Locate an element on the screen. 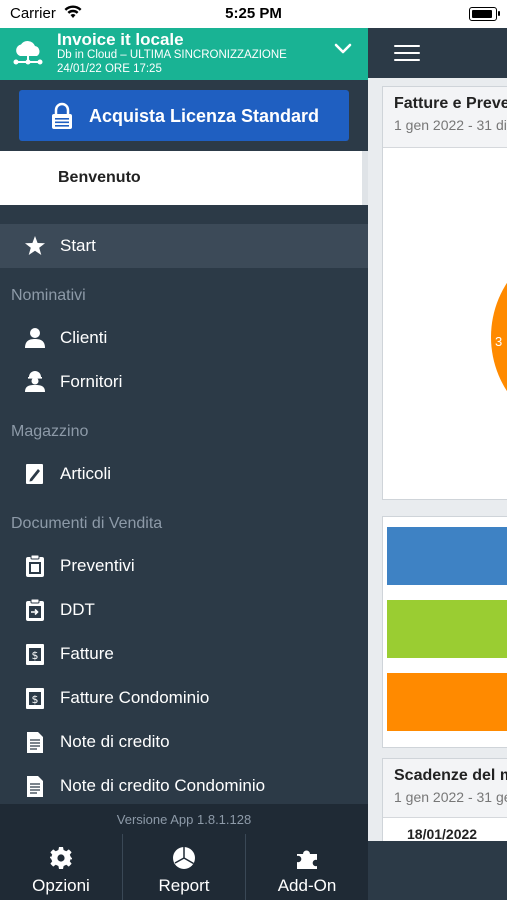 The width and height of the screenshot is (507, 900). sync-date: 24/01/22 ORE 17:25 is located at coordinates (109, 69).